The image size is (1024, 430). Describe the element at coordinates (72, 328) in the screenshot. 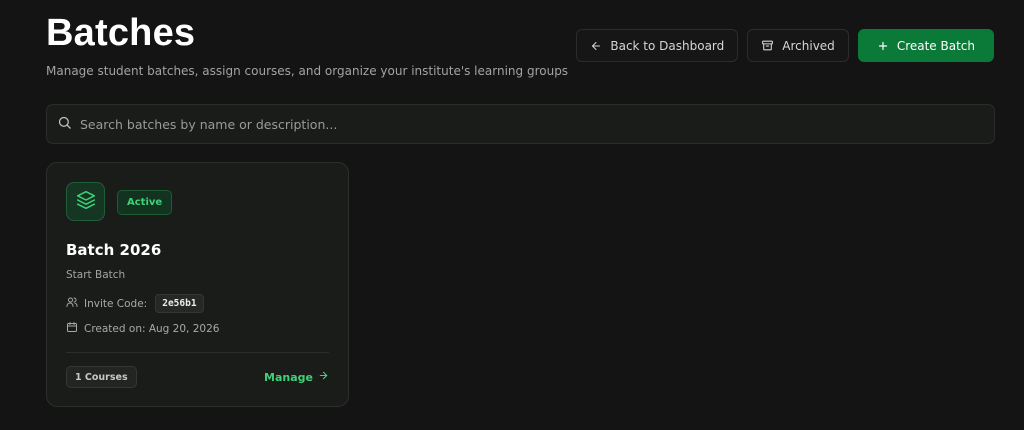

I see `calendar-icon` at that location.